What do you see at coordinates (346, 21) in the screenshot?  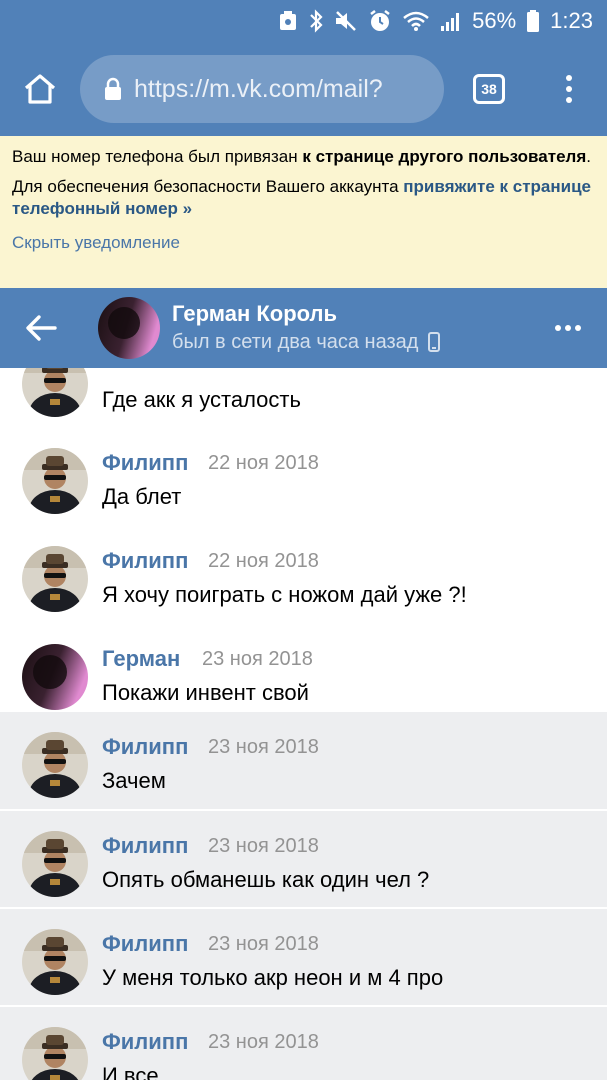 I see `mute-icon` at bounding box center [346, 21].